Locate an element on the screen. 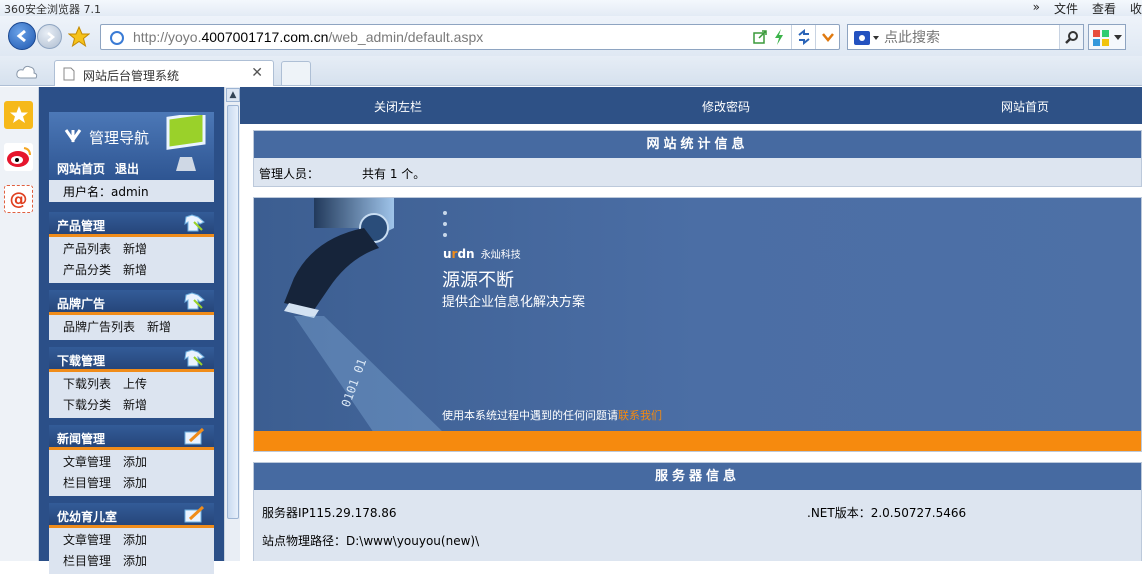  arrow-down-icon is located at coordinates (73, 136).